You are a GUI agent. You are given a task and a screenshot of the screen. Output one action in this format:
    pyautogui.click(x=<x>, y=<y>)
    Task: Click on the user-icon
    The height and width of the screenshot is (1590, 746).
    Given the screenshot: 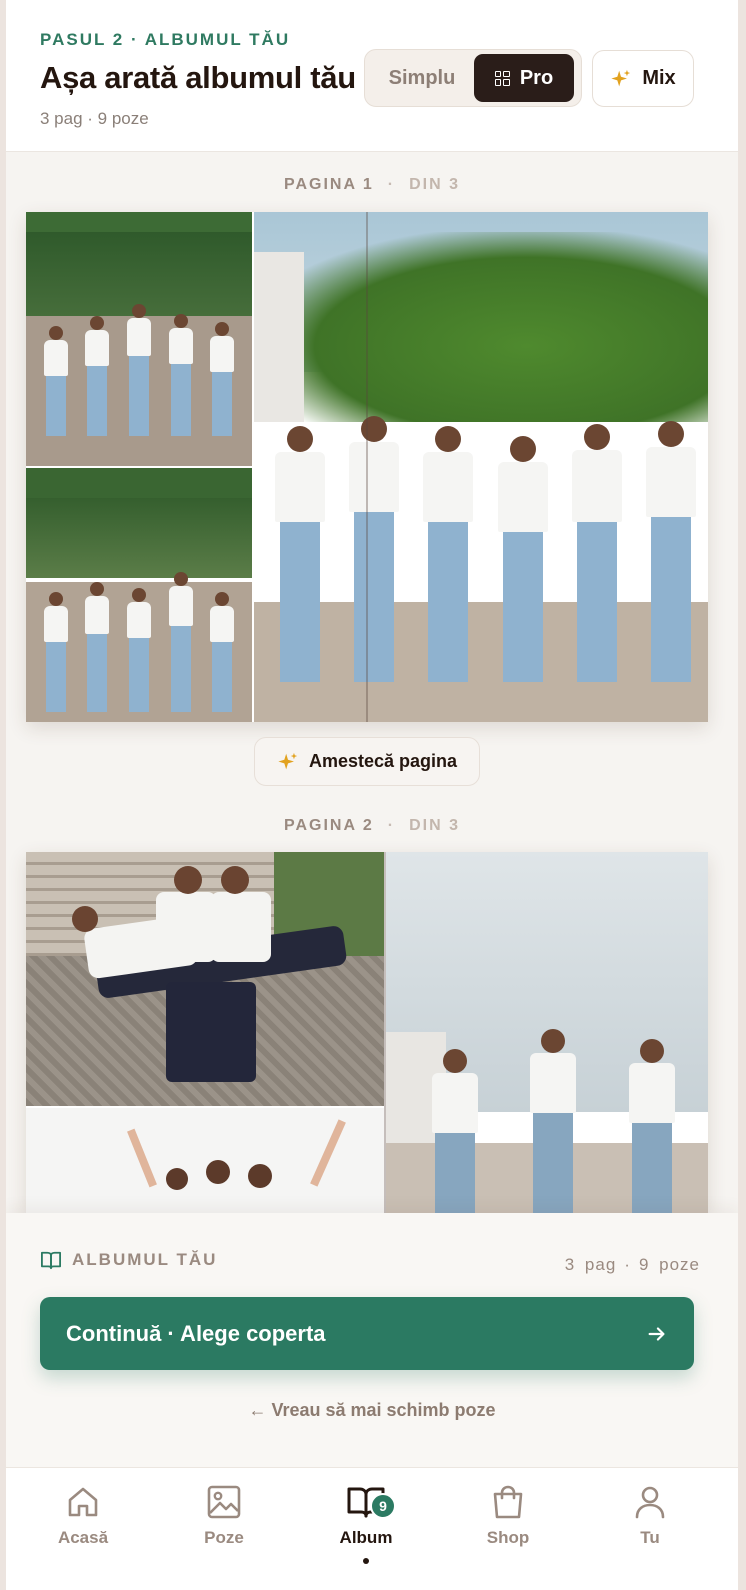 What is the action you would take?
    pyautogui.click(x=650, y=1502)
    